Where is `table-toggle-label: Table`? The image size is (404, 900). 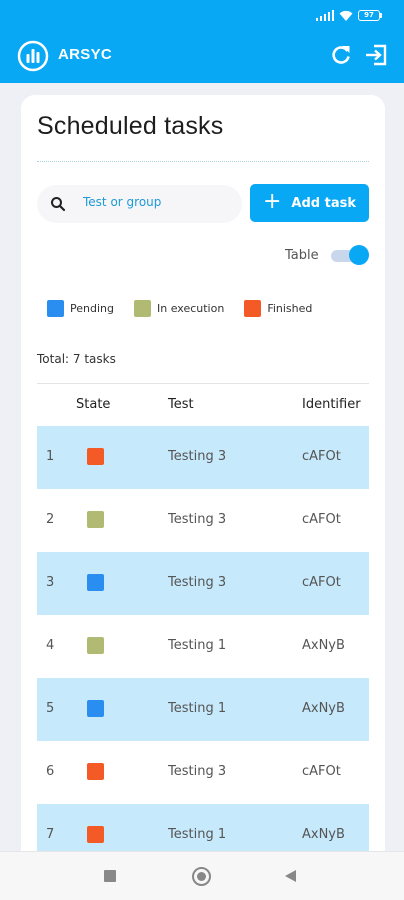 table-toggle-label: Table is located at coordinates (302, 255).